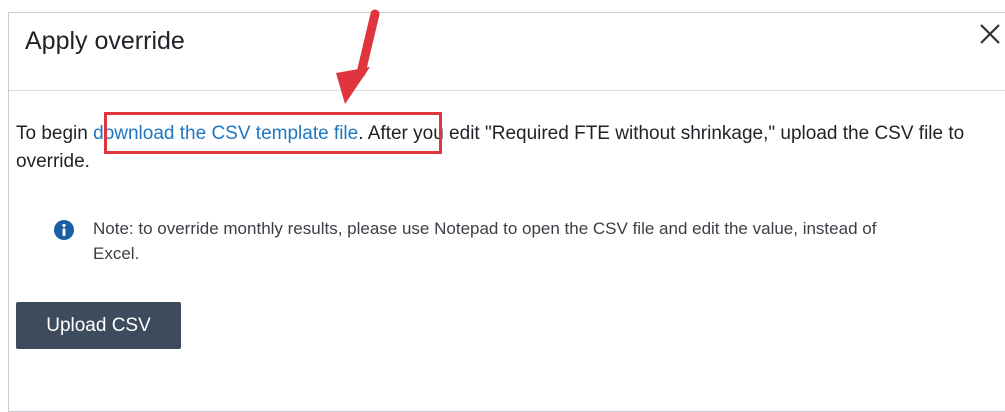 The image size is (1005, 412). I want to click on close-icon, so click(990, 34).